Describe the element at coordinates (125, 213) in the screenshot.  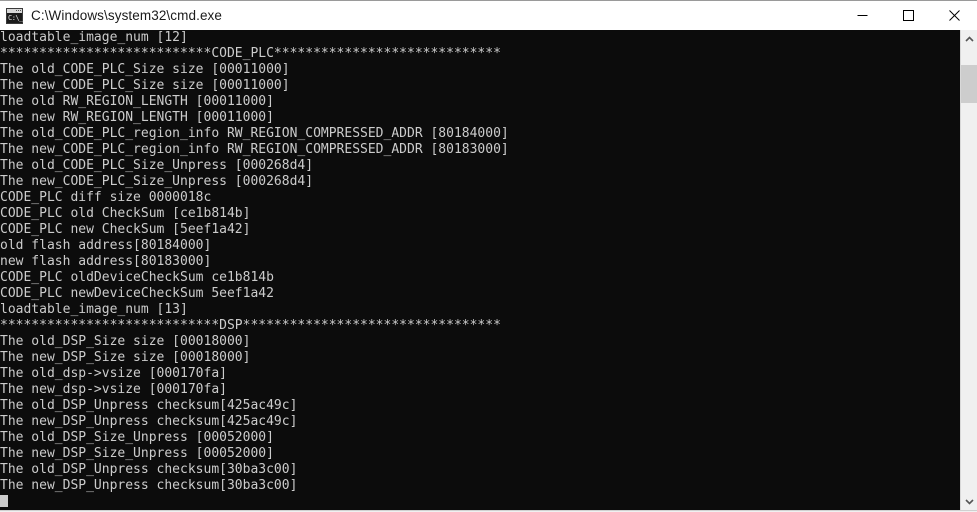
I see `console-line: CODE_PLC old CheckSum [ce1b814b]` at that location.